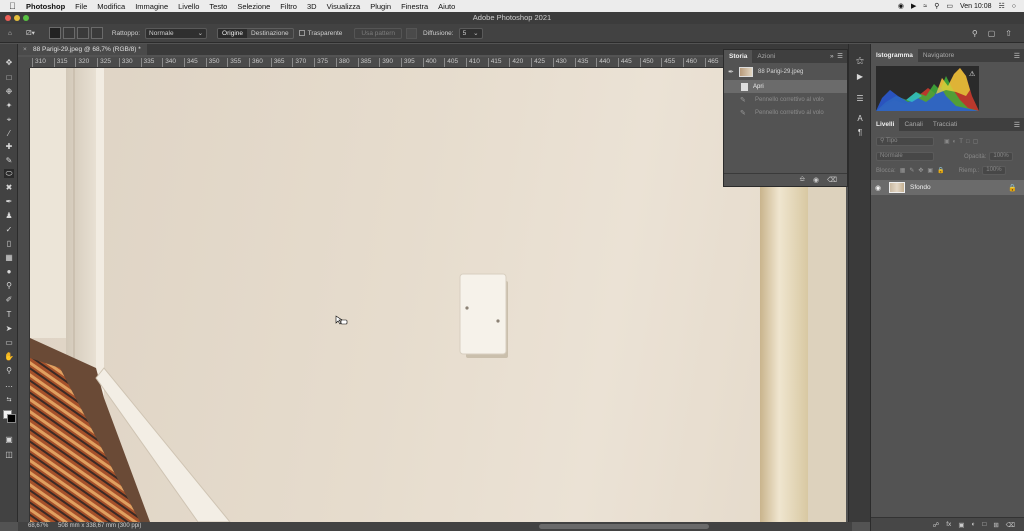  I want to click on tab-livelli: Livelli, so click(885, 124).